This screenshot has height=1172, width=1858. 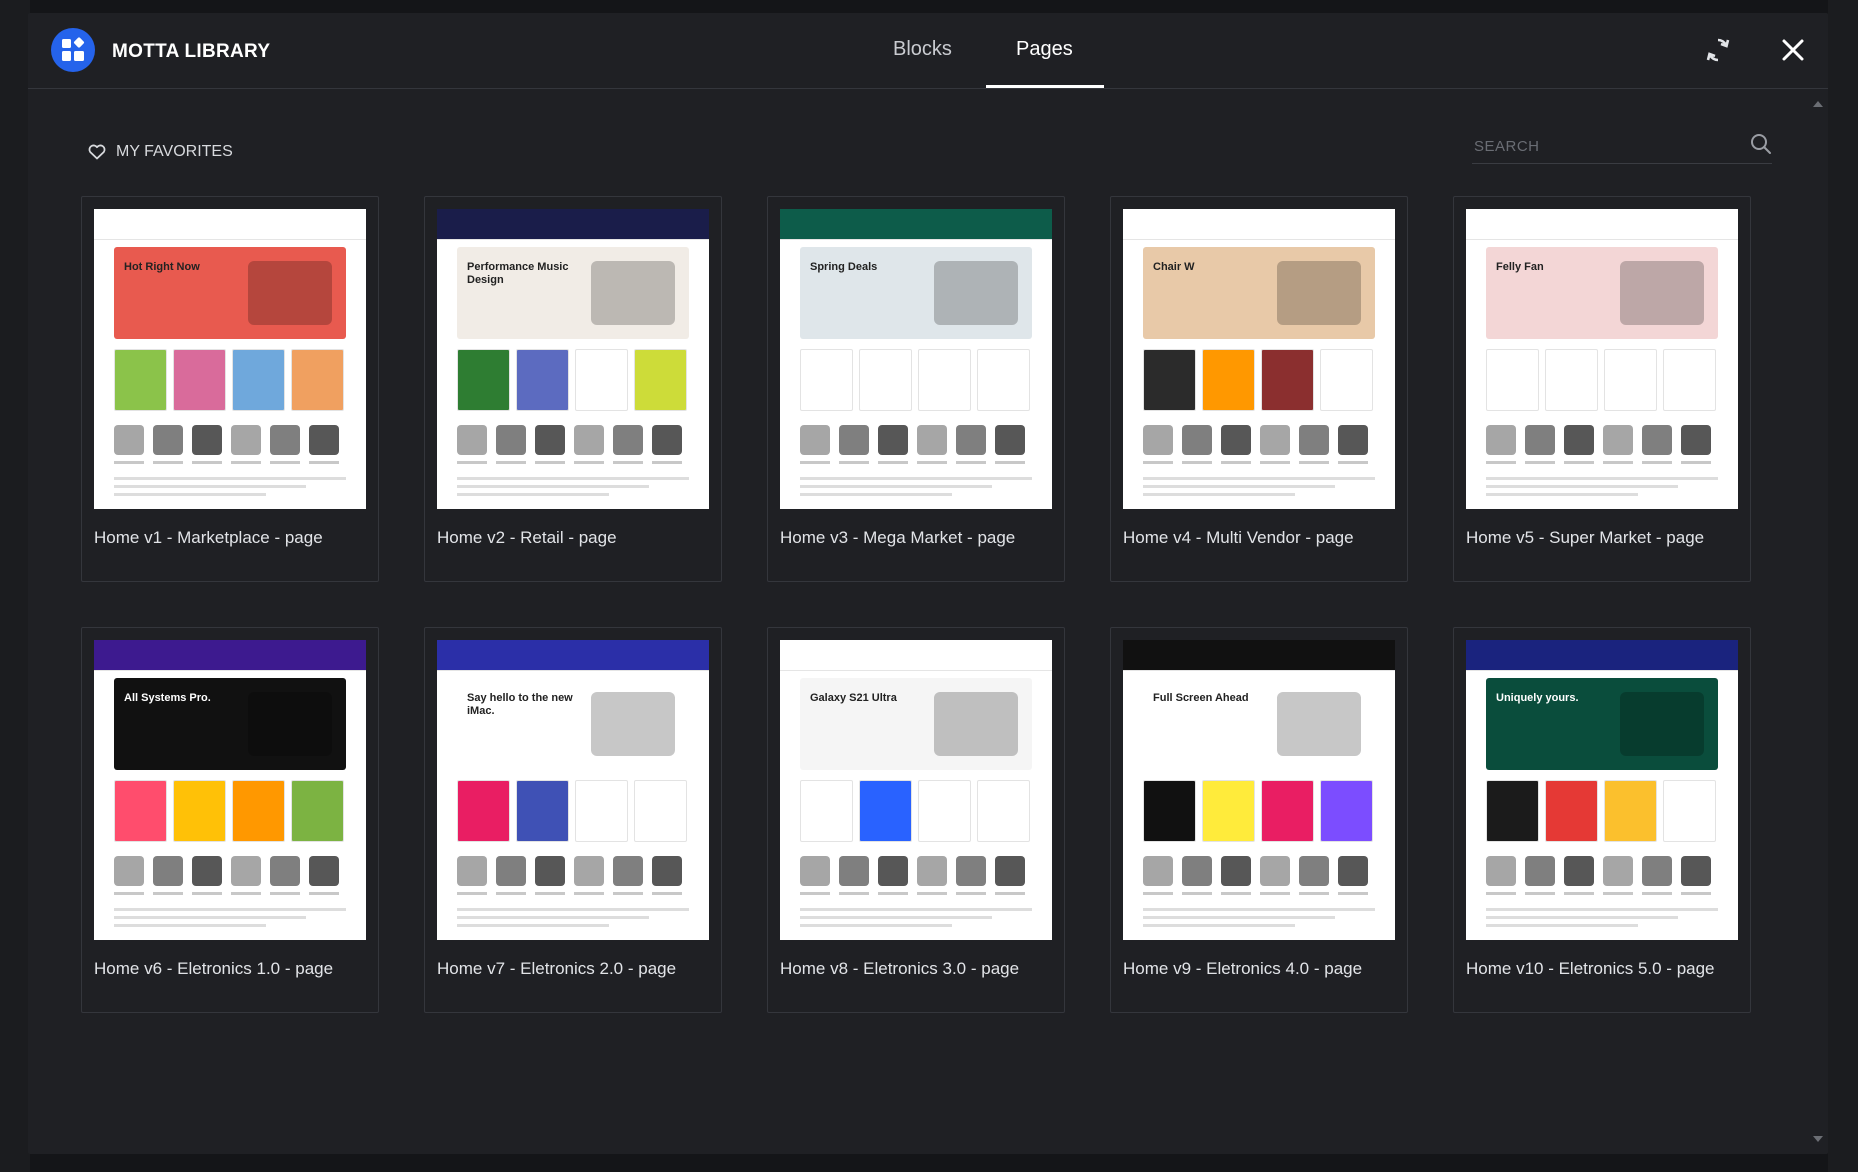 I want to click on template-card: Spring Deals Home v3 - Mega Market - page, so click(x=916, y=389).